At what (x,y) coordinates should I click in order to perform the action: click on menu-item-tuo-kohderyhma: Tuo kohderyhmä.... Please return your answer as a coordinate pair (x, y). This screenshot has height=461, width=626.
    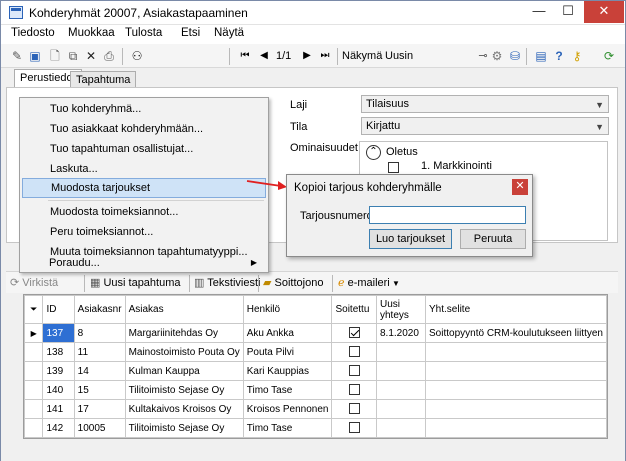
    Looking at the image, I should click on (144, 109).